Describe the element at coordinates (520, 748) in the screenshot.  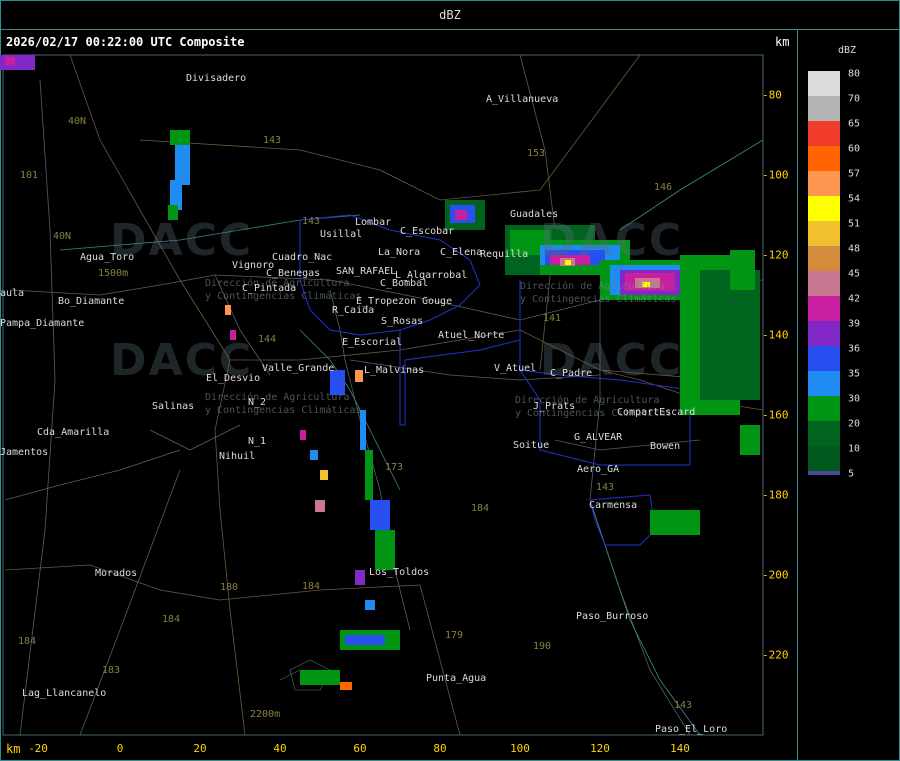
I see `x-tick-label: 100` at that location.